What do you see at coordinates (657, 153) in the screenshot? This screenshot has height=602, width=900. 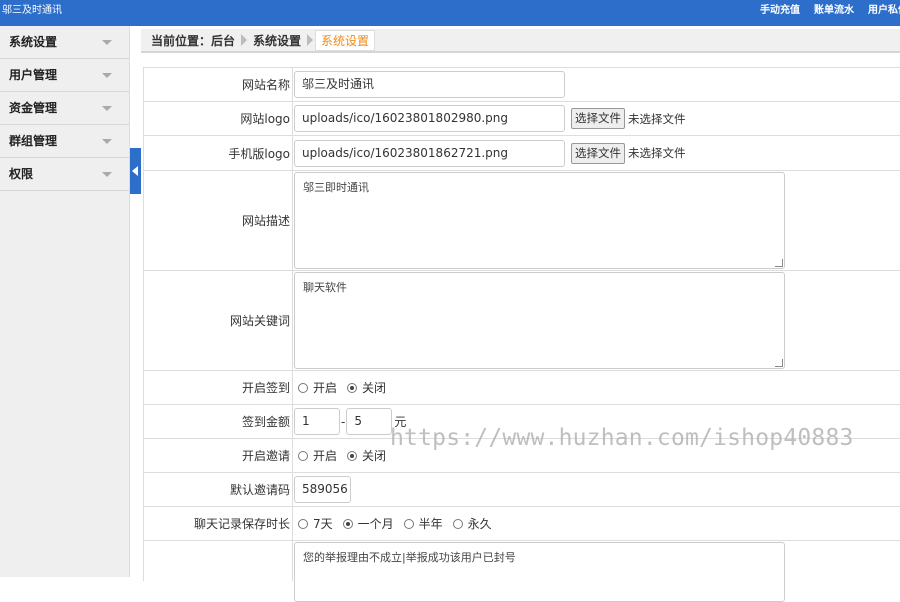 I see `mobile-logo-file-status: 未选择文件` at bounding box center [657, 153].